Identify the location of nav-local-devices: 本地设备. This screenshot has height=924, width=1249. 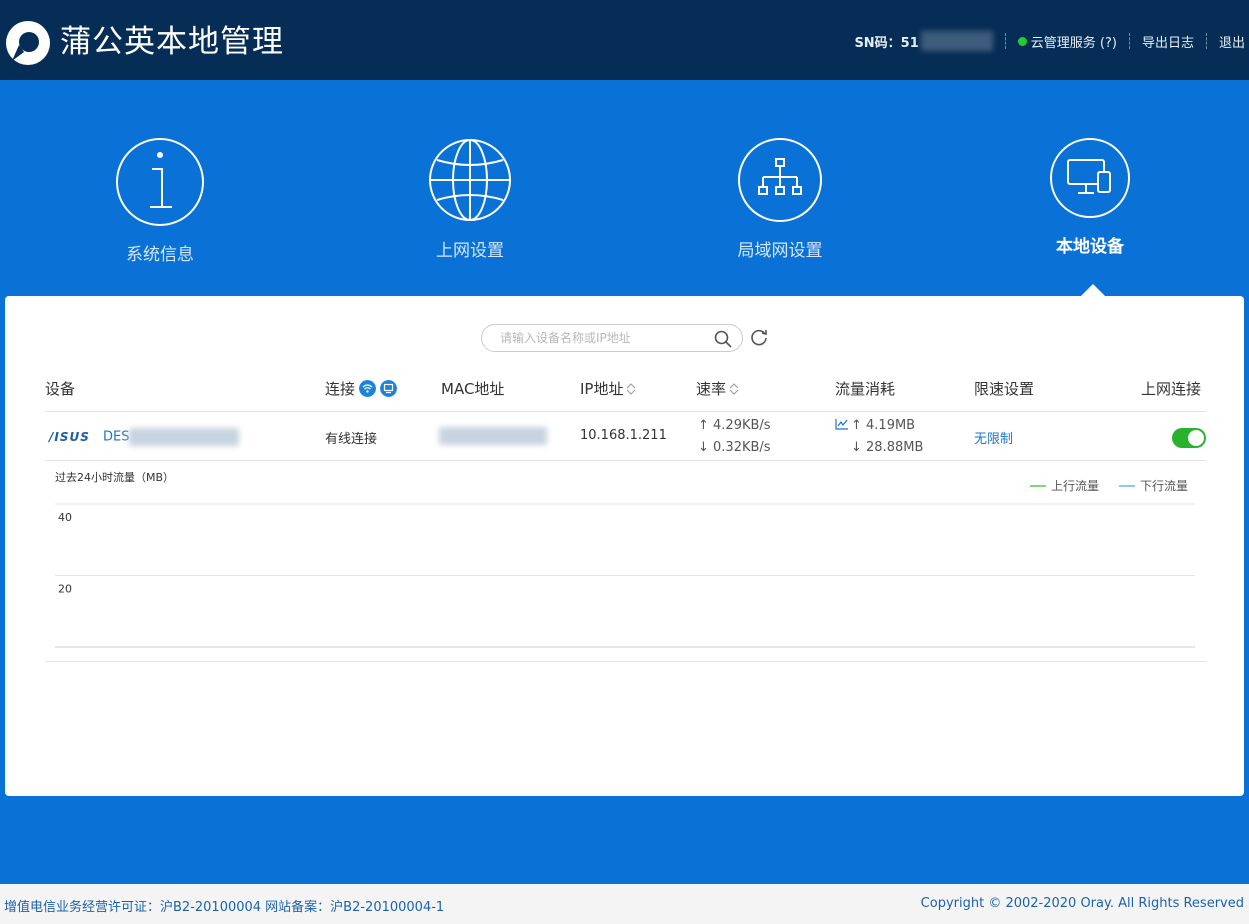
(1090, 197).